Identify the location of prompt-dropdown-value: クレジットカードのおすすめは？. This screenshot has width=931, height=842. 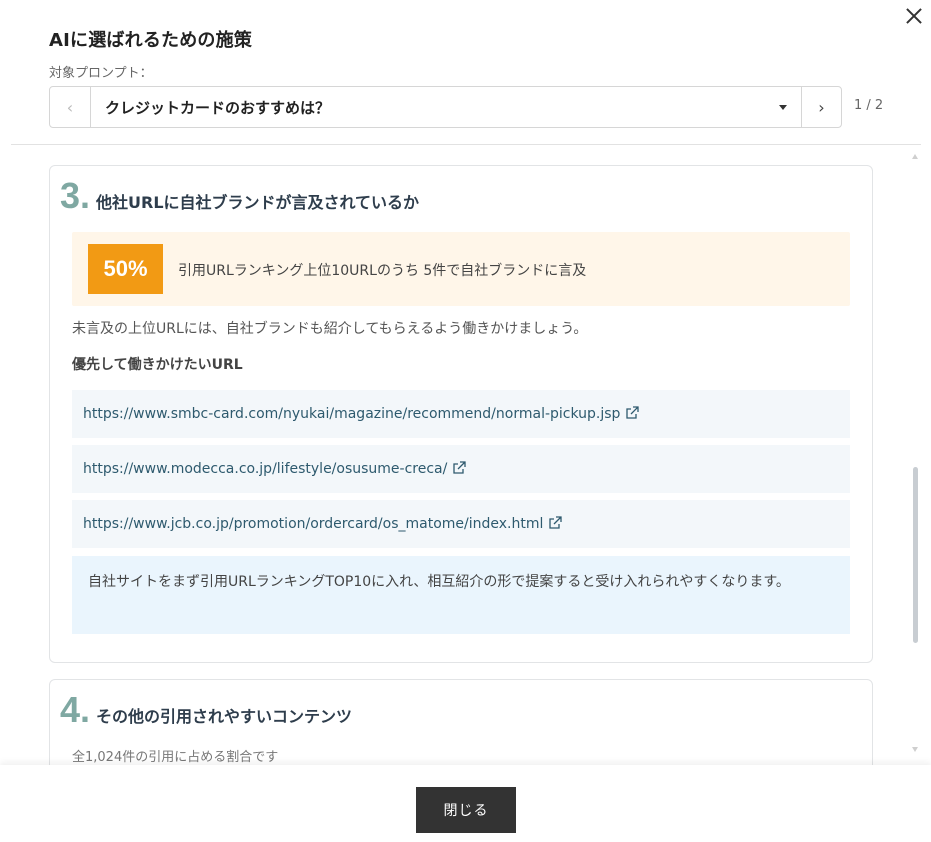
(218, 107).